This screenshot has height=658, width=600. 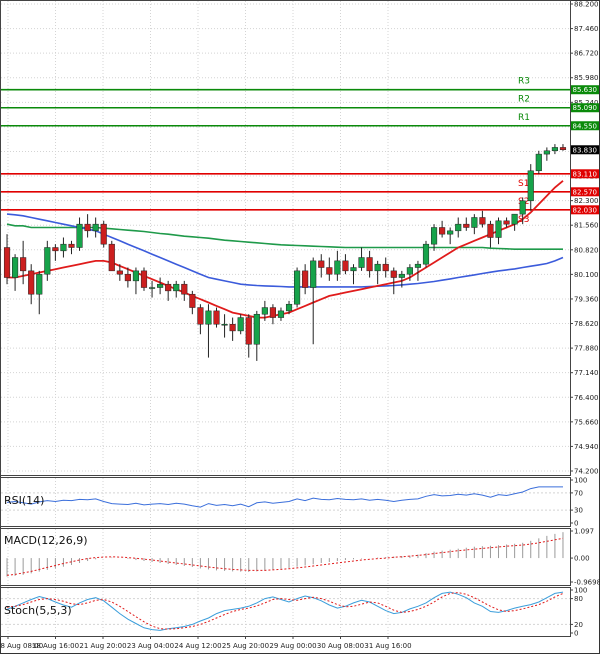 I want to click on rsi-ytick-label: 70, so click(x=578, y=493).